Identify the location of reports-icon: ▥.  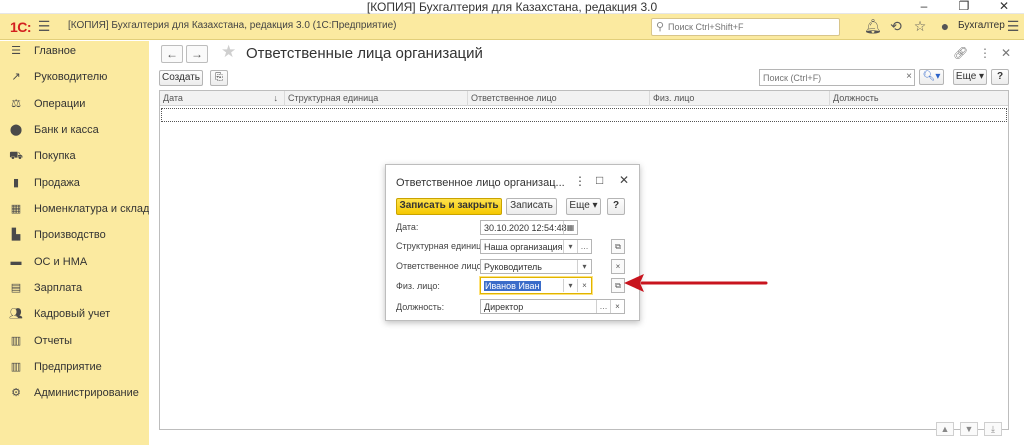
(16, 341).